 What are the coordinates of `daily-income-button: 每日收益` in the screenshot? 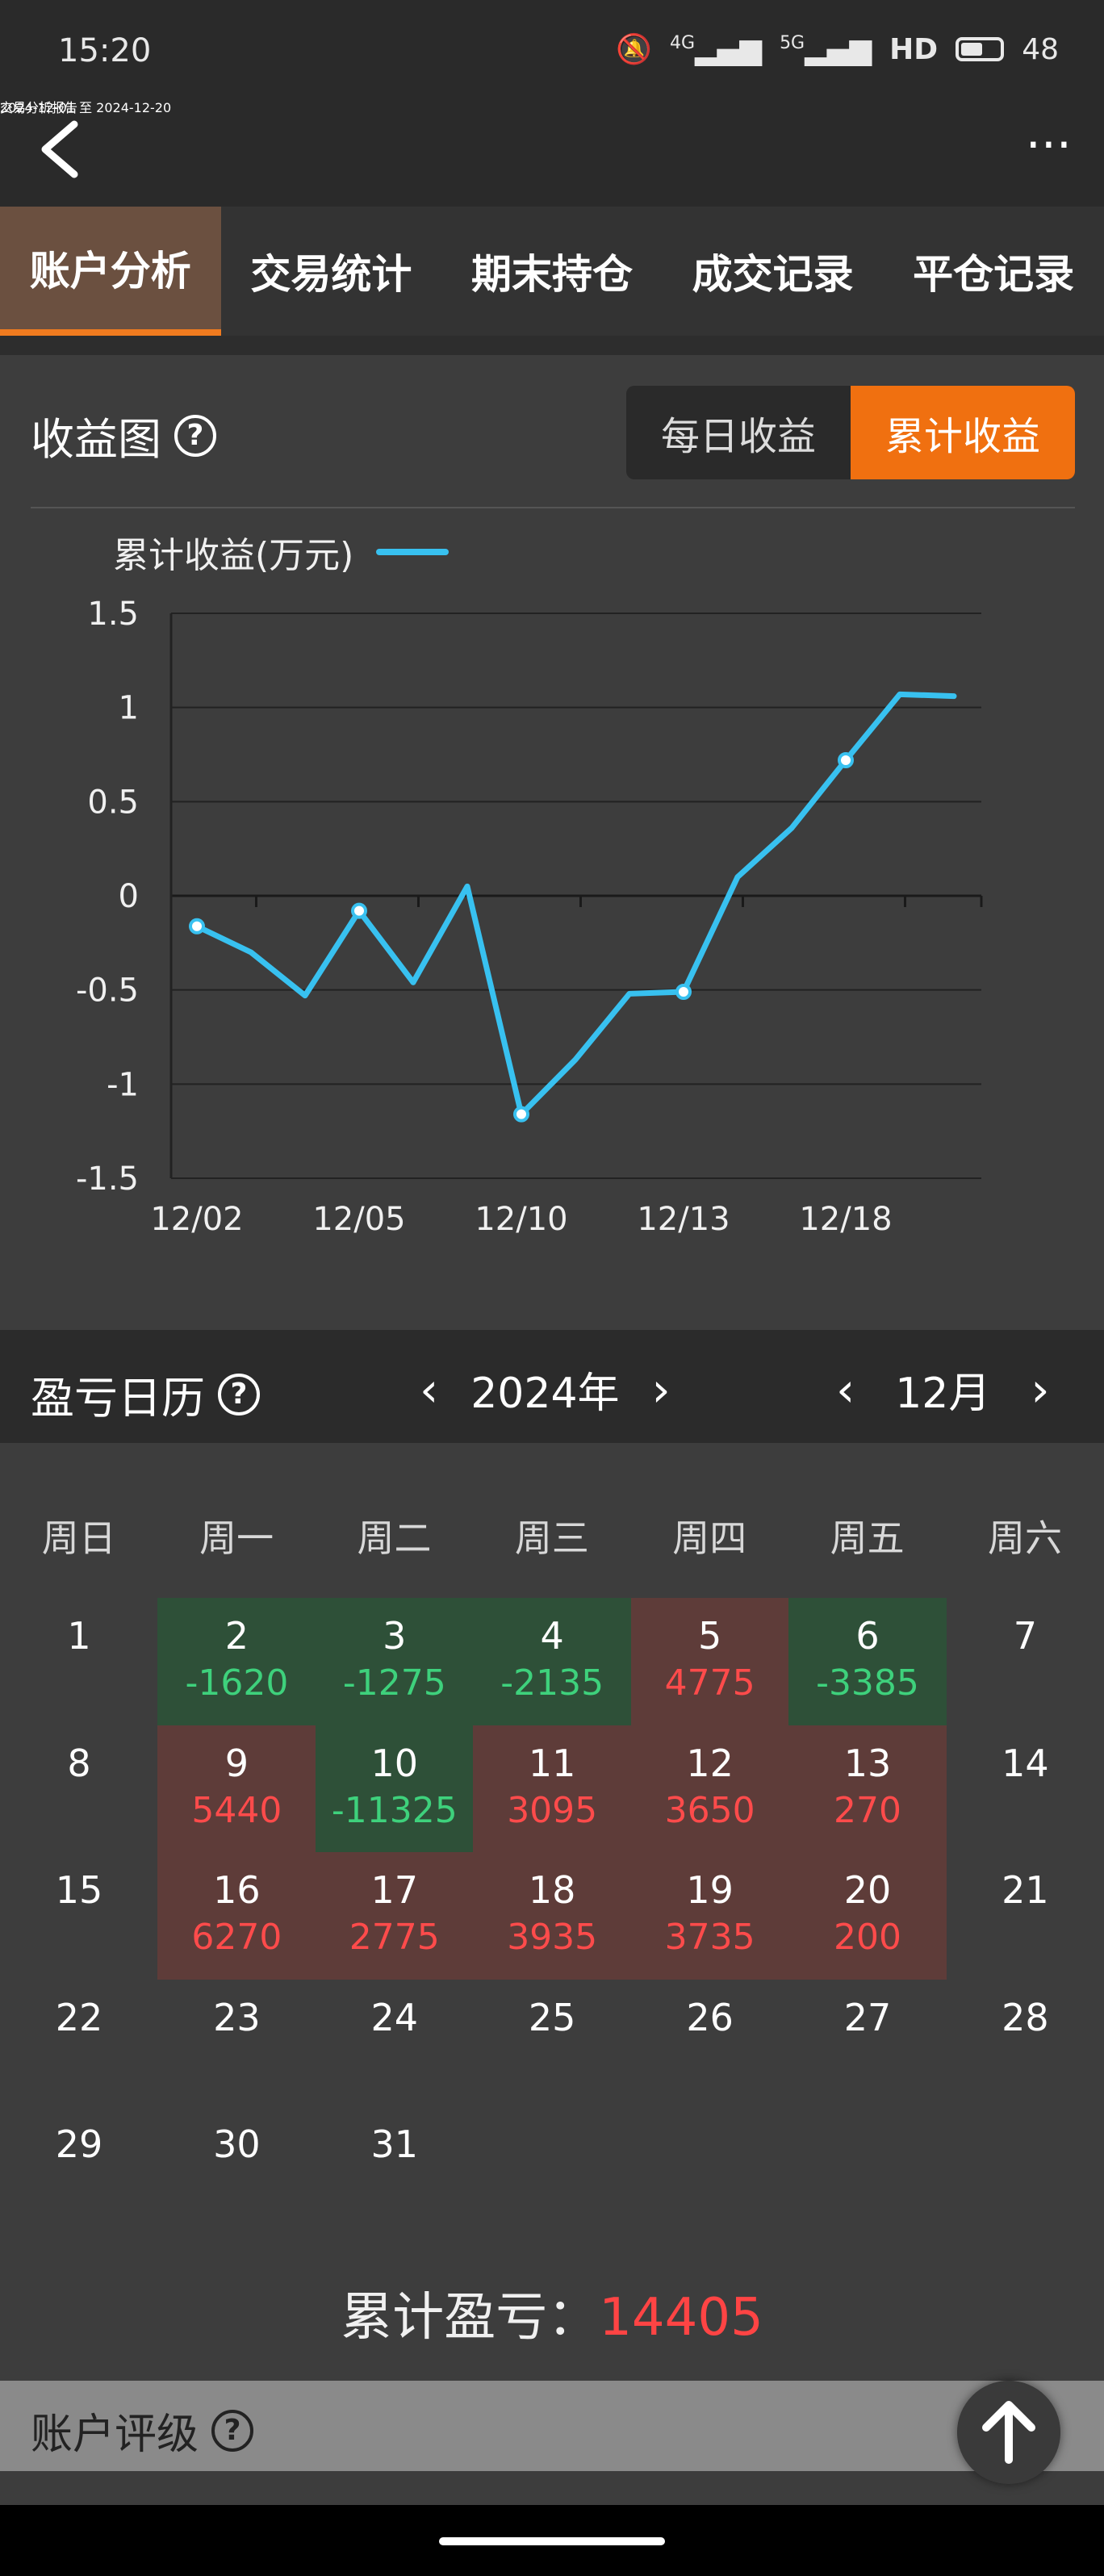 It's located at (738, 432).